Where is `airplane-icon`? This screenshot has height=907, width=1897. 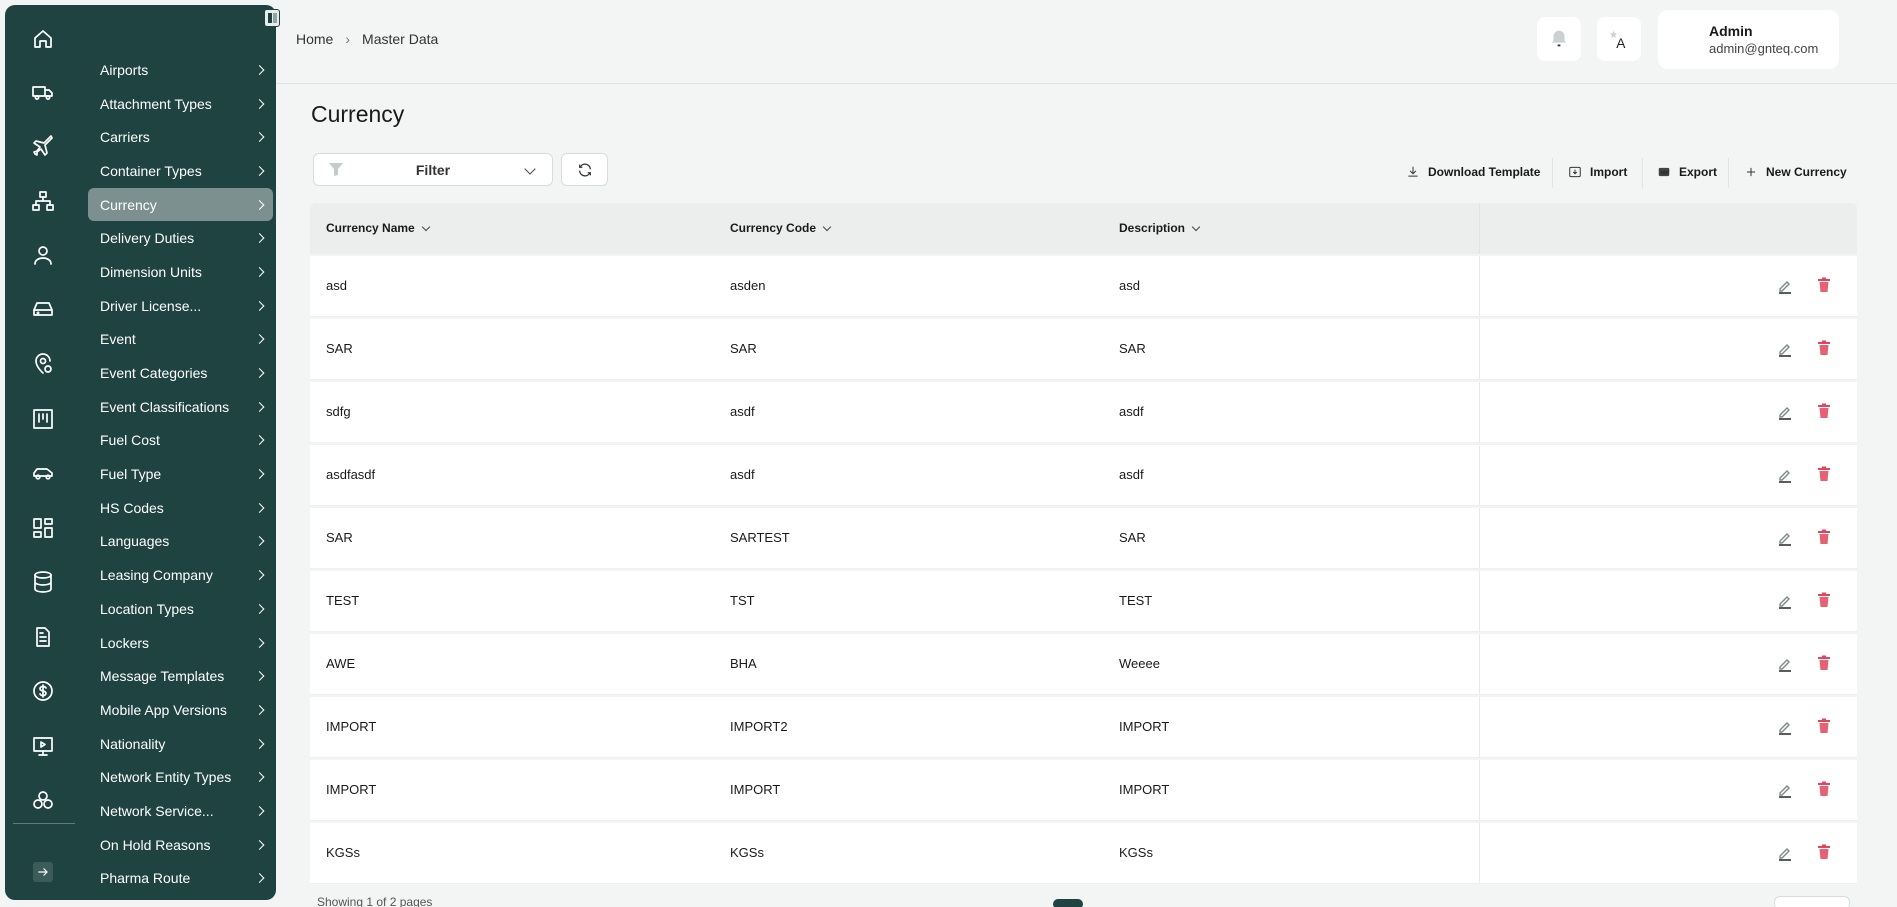
airplane-icon is located at coordinates (43, 146).